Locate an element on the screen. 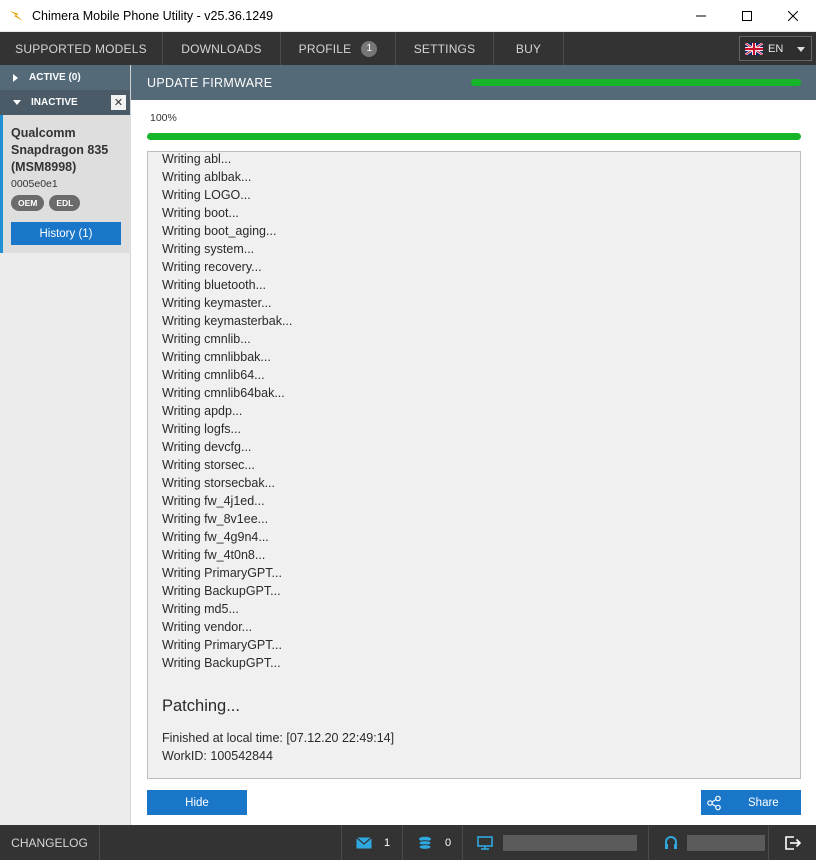 The width and height of the screenshot is (816, 860). share-icon is located at coordinates (714, 802).